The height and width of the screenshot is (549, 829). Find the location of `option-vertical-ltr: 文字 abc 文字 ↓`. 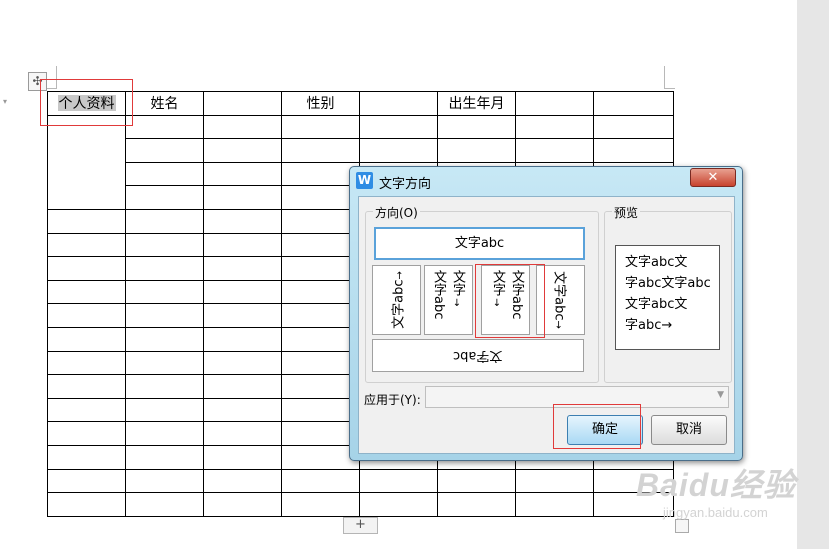

option-vertical-ltr: 文字 abc 文字 ↓ is located at coordinates (448, 300).